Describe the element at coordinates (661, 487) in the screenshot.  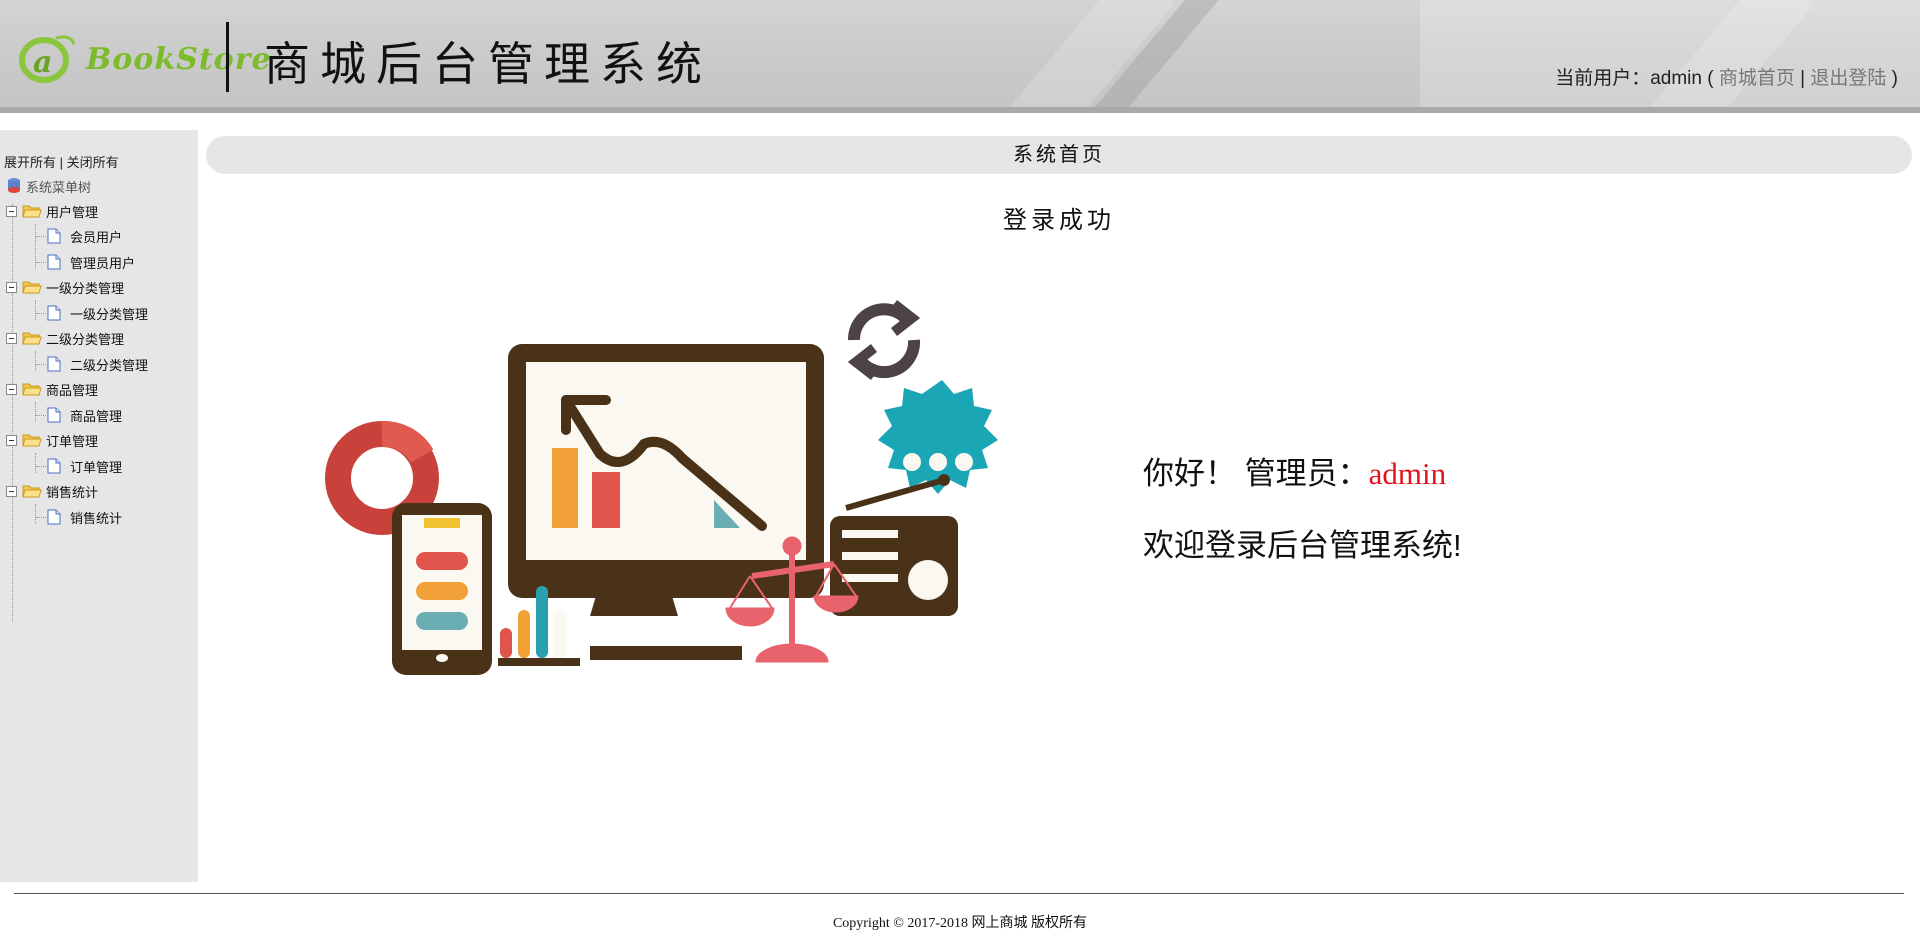
I see `dashboard-illustration` at that location.